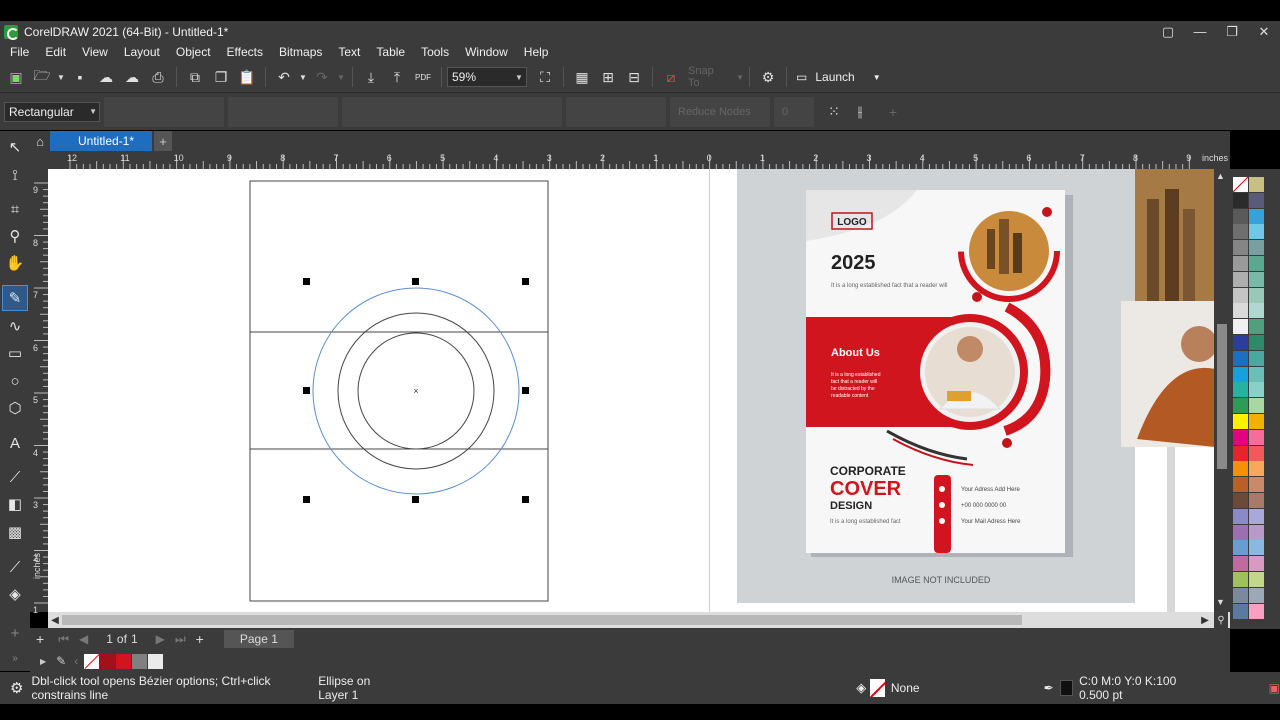 The width and height of the screenshot is (1280, 720). What do you see at coordinates (341, 77) in the screenshot?
I see `redo-dropdown-icon: ▼` at bounding box center [341, 77].